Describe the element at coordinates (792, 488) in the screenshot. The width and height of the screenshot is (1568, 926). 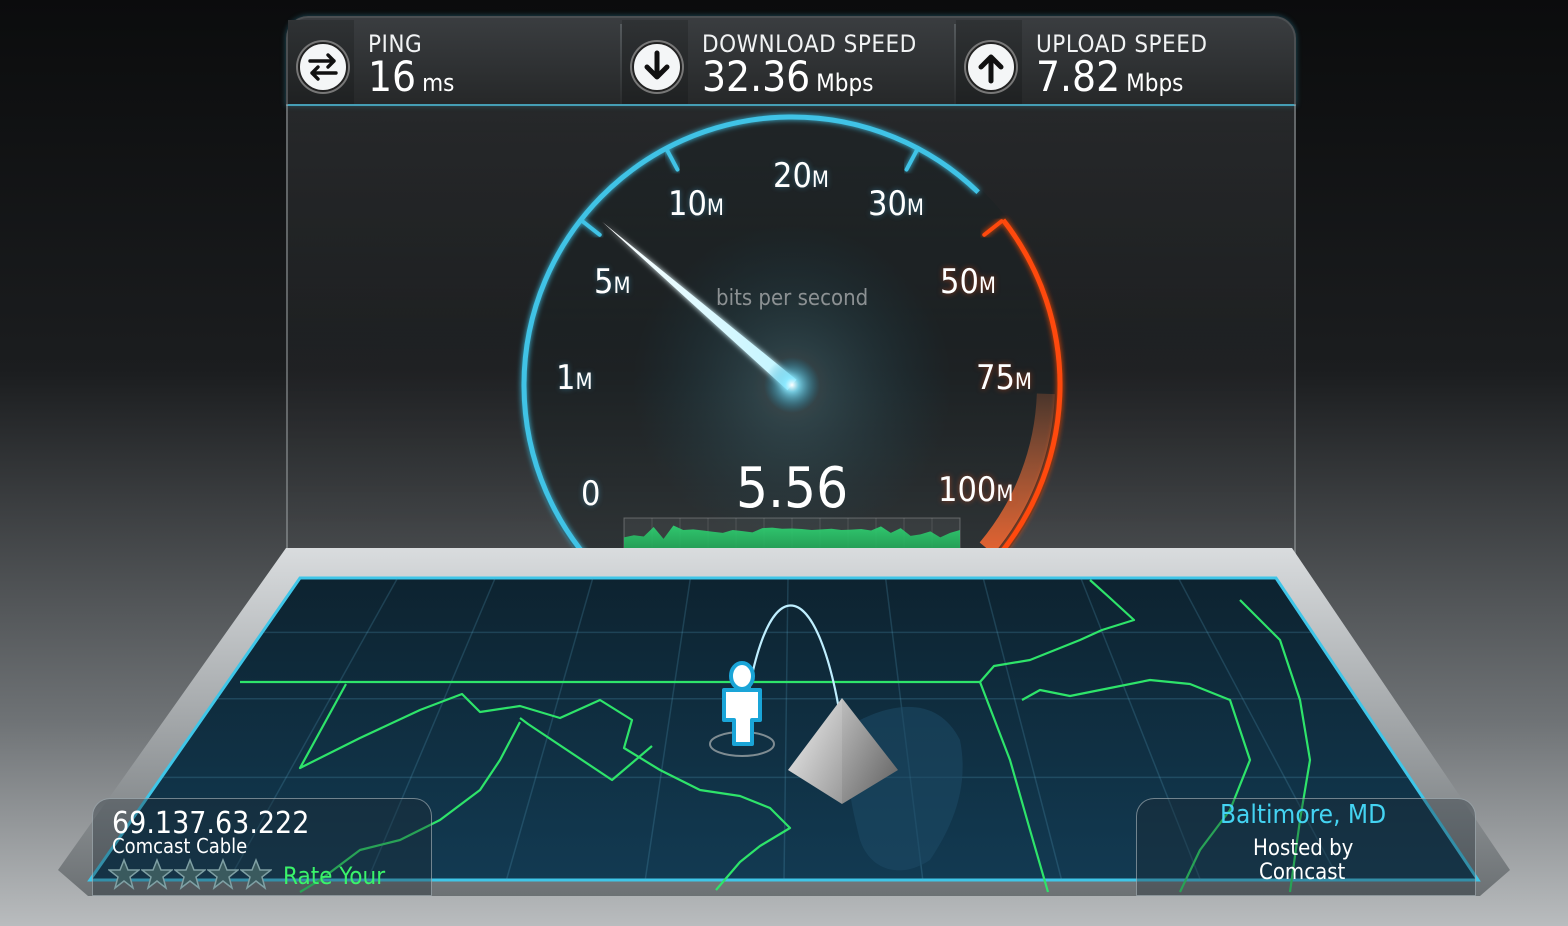
I see `current-speed-readout: 5.56` at that location.